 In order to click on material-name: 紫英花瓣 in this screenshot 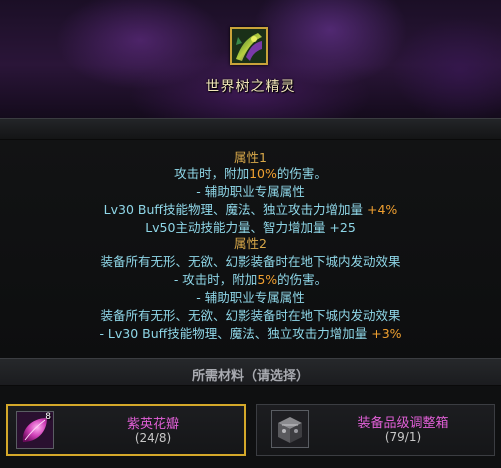, I will do `click(152, 424)`.